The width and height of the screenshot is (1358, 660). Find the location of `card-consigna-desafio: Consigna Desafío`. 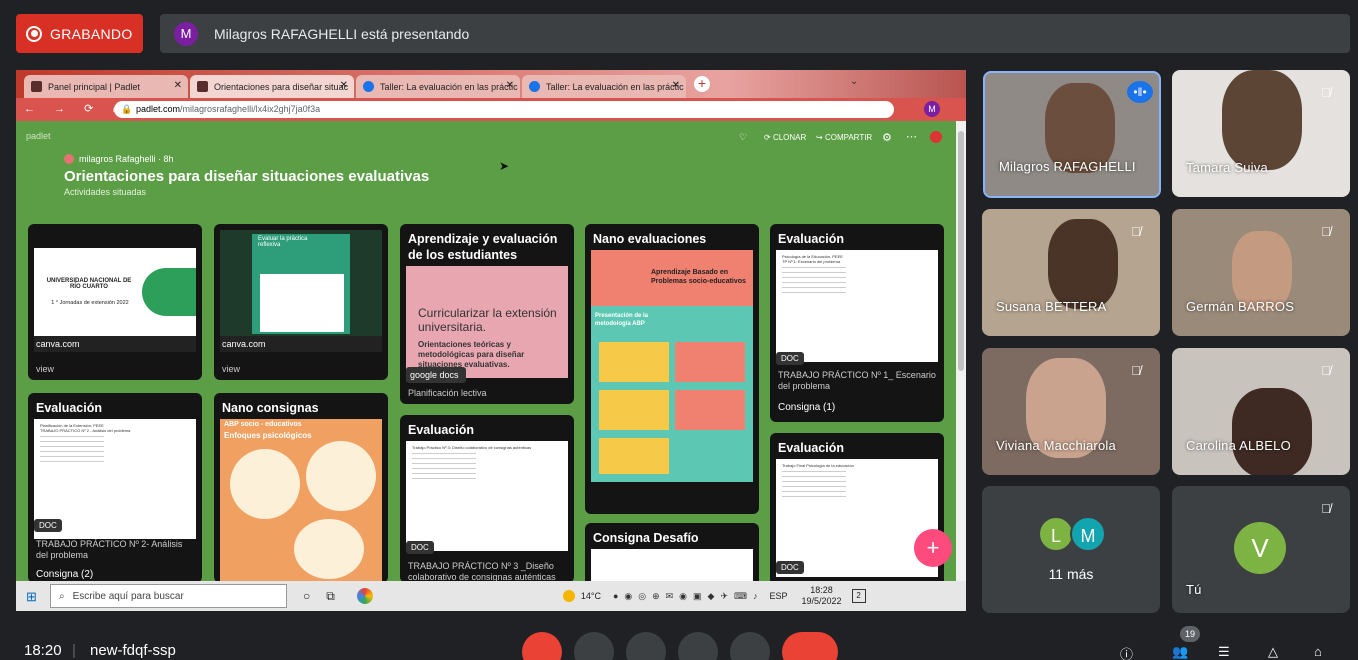

card-consigna-desafio: Consigna Desafío is located at coordinates (672, 552).